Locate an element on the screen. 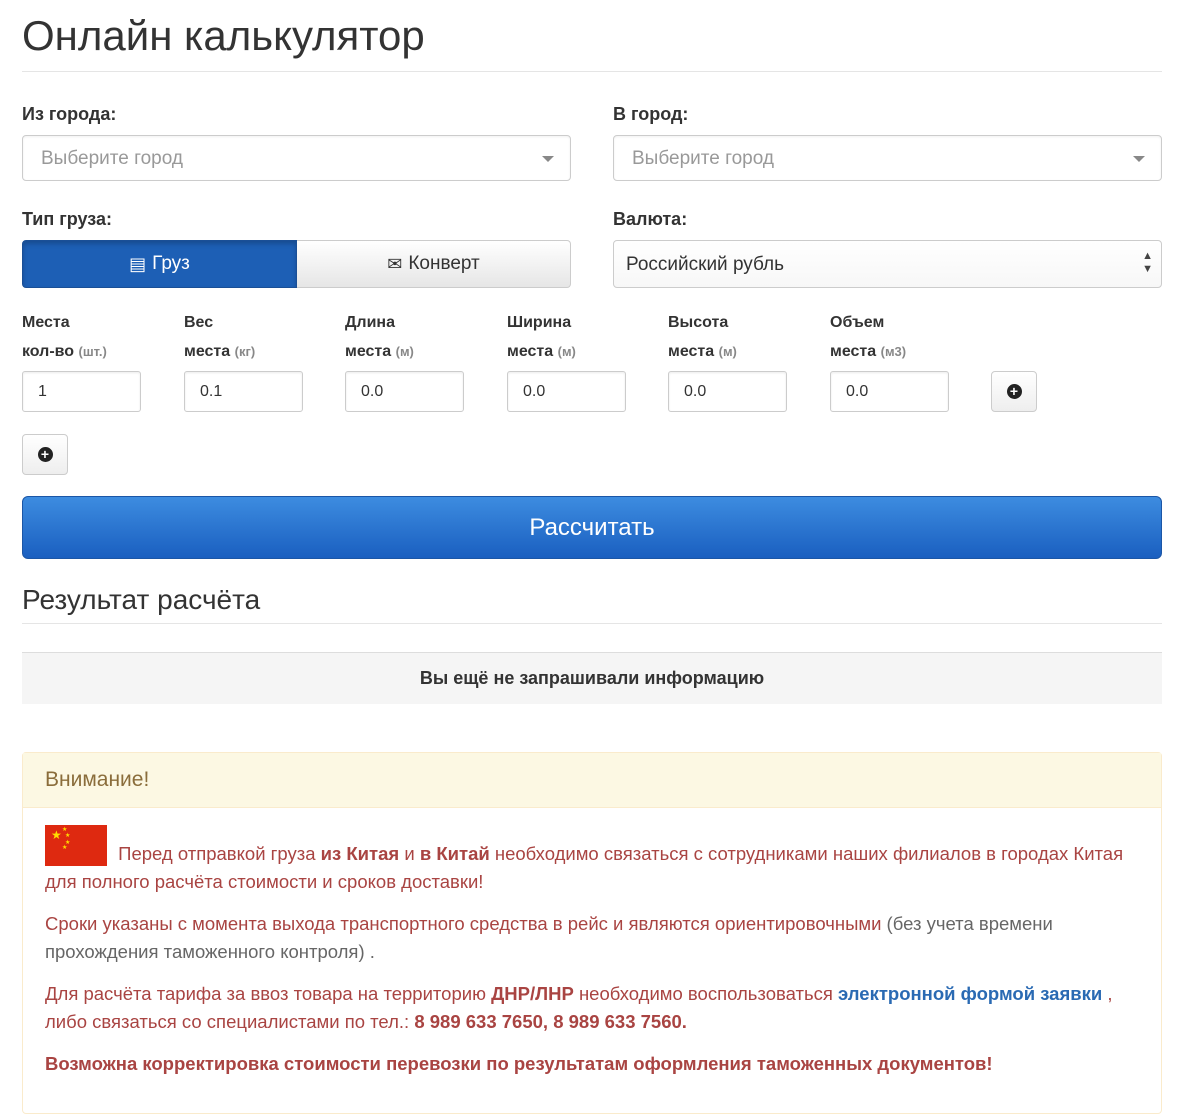  select-arrows-icon: ▲ ▼ is located at coordinates (1147, 262).